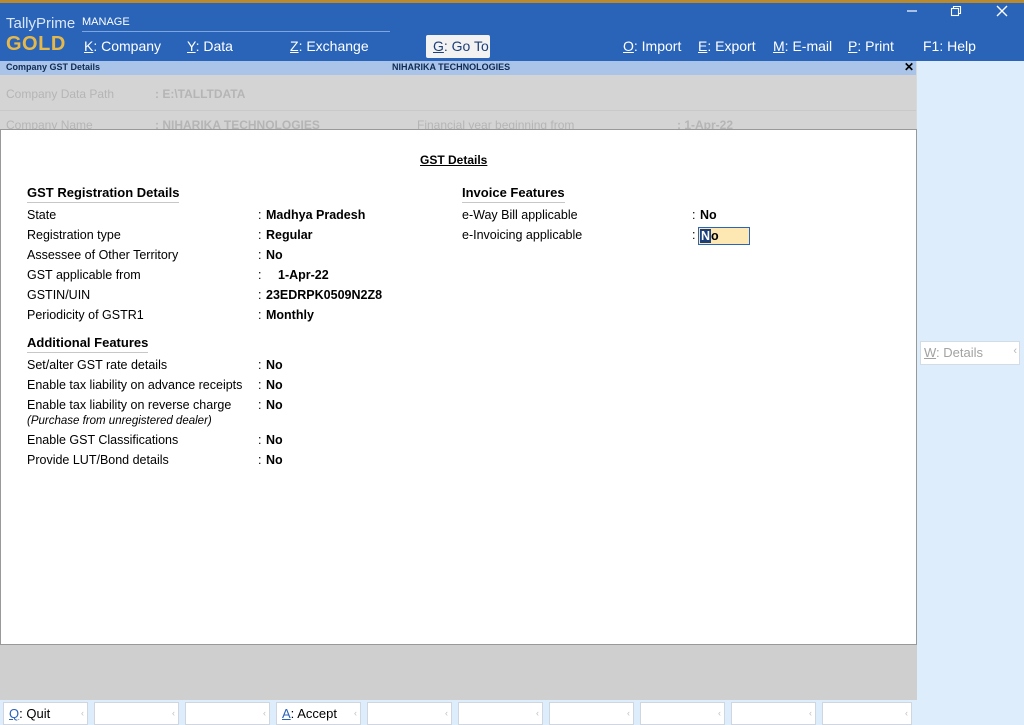  What do you see at coordinates (522, 235) in the screenshot?
I see `einvoicing-label: e-Invoicing applicable` at bounding box center [522, 235].